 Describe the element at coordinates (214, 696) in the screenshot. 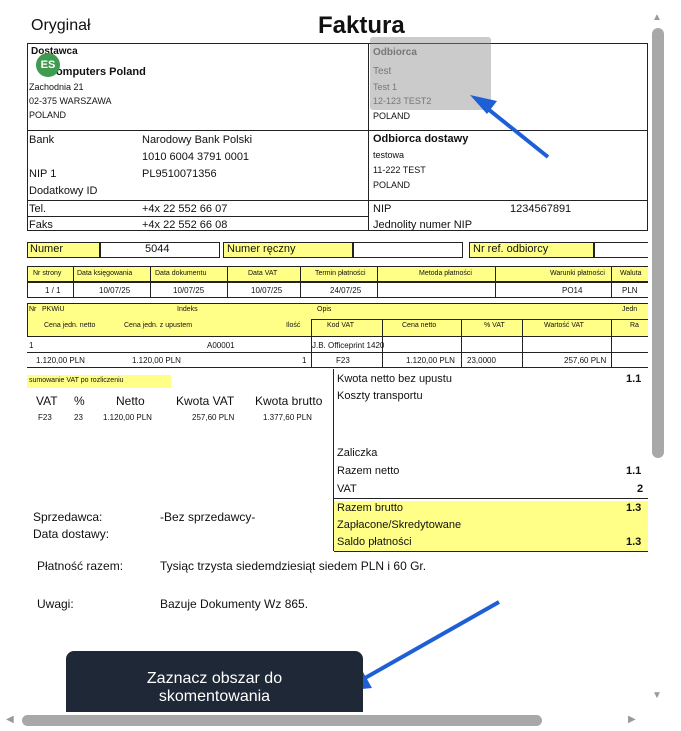

I see `tooltip-line2: skomentowania` at that location.